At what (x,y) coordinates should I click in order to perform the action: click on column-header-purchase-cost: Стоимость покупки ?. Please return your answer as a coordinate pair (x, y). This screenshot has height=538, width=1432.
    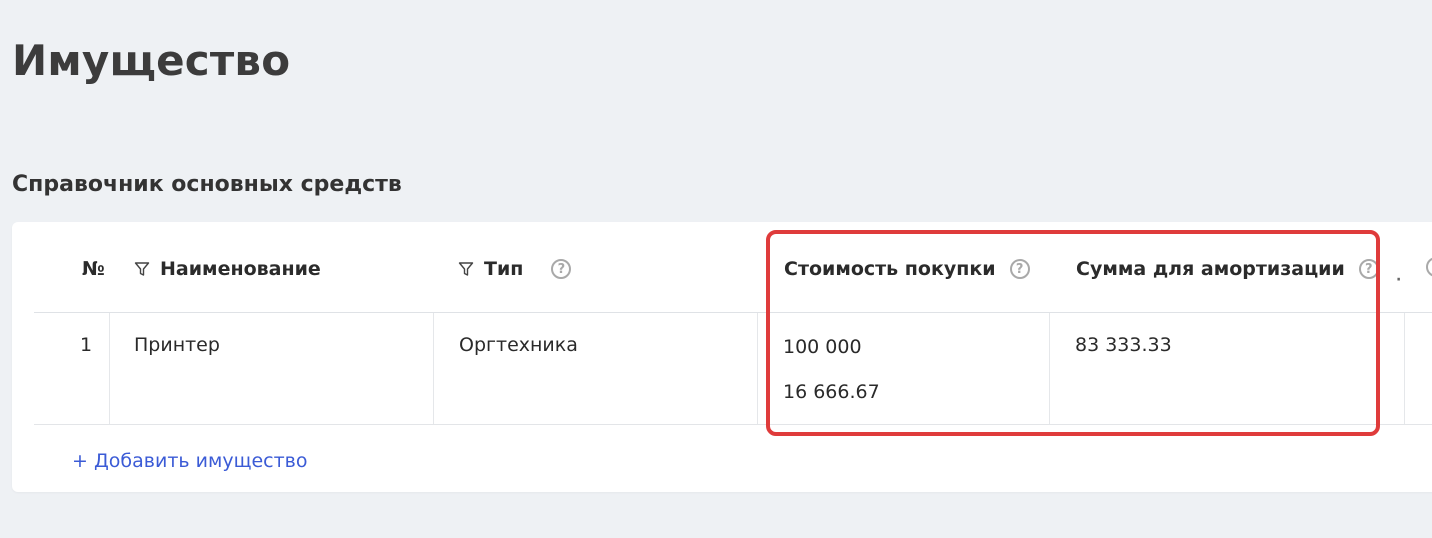
    Looking at the image, I should click on (907, 269).